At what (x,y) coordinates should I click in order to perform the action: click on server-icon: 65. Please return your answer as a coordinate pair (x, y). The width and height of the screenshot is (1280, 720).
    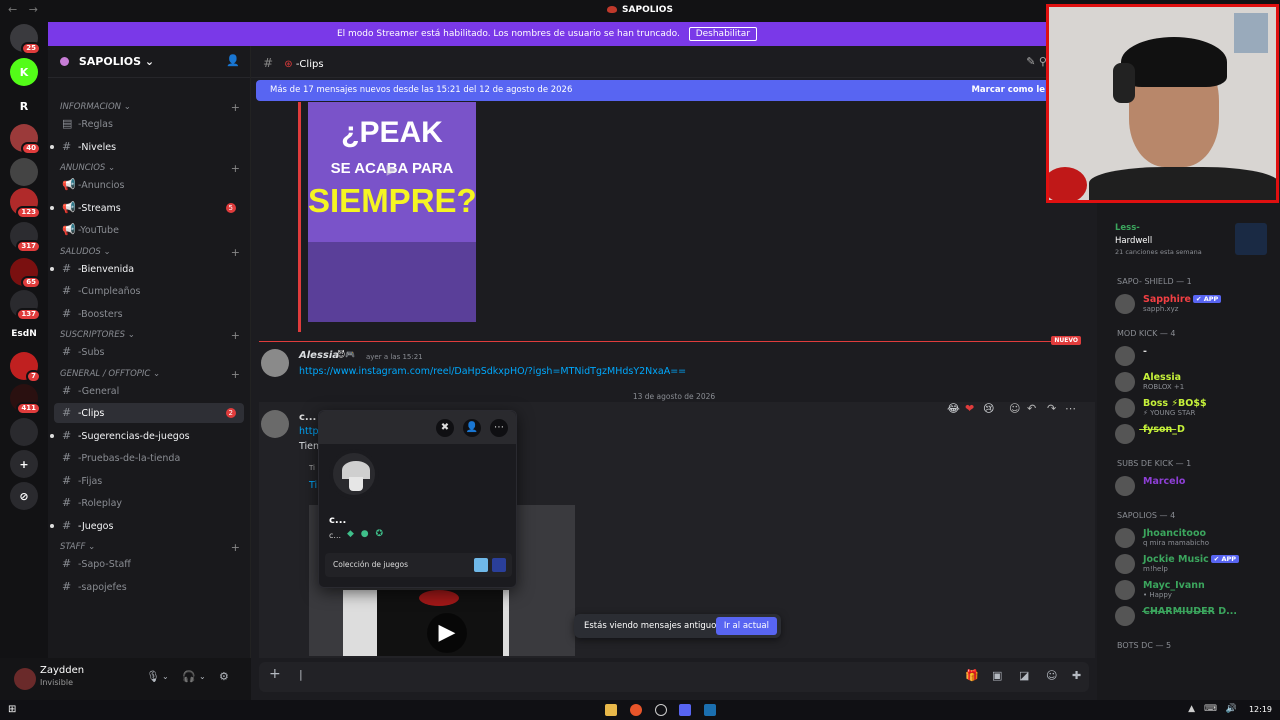
    Looking at the image, I should click on (25, 273).